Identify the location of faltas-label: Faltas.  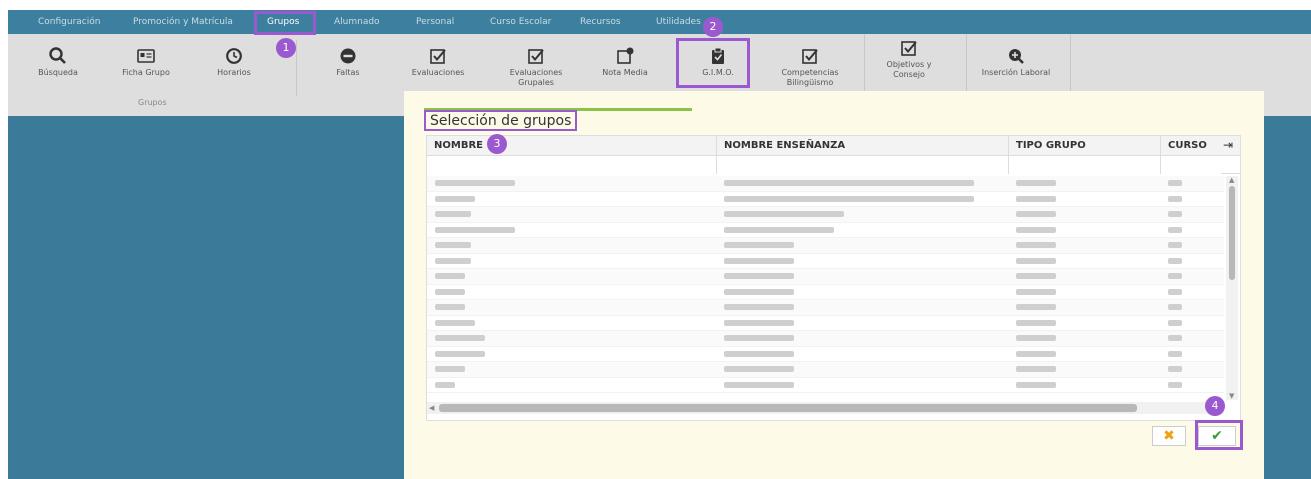
(348, 72).